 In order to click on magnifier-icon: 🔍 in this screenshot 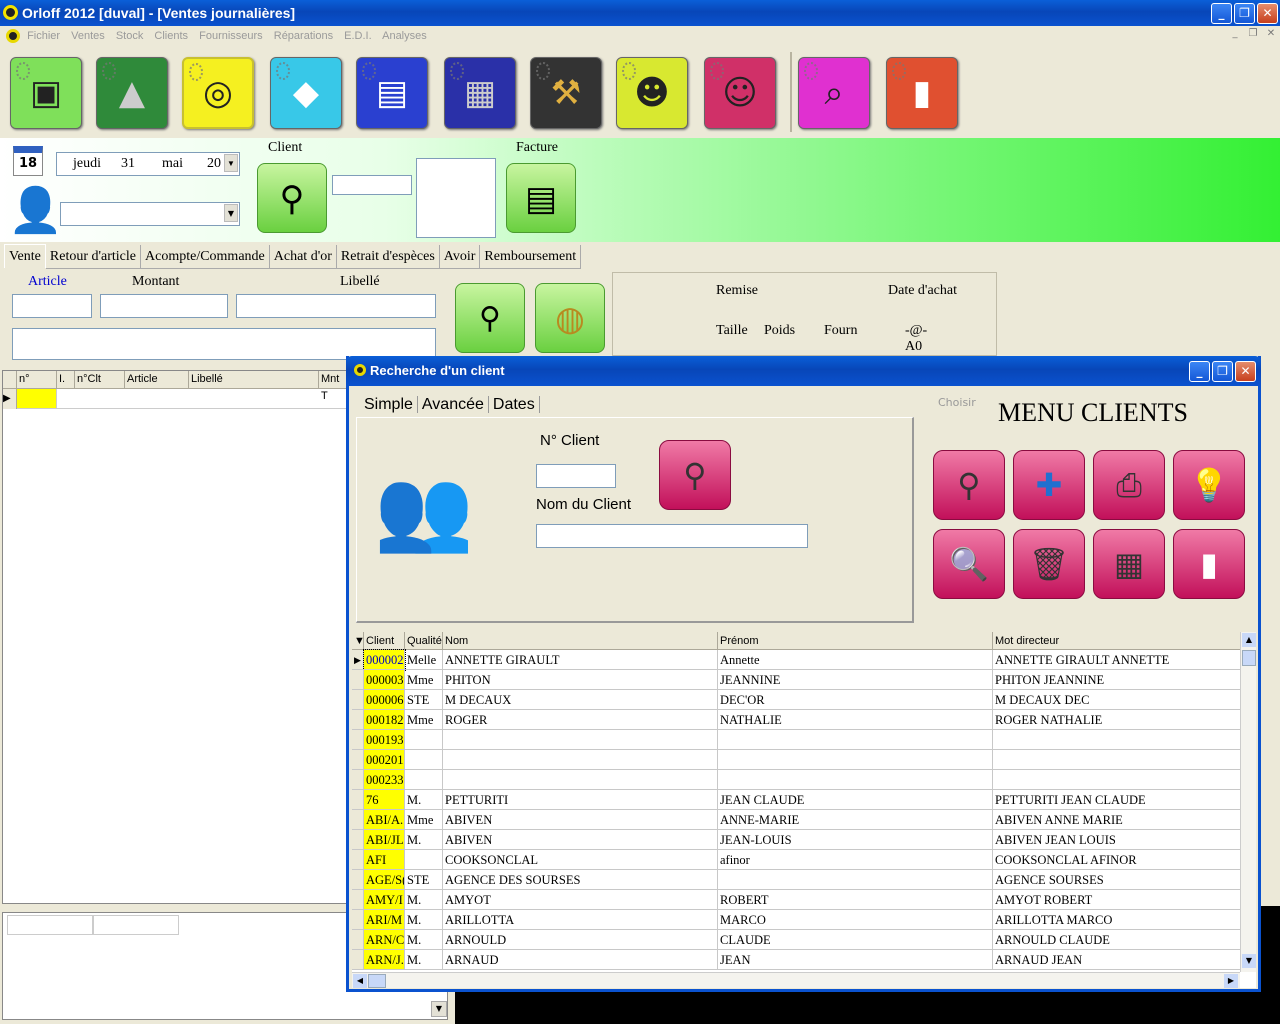, I will do `click(969, 564)`.